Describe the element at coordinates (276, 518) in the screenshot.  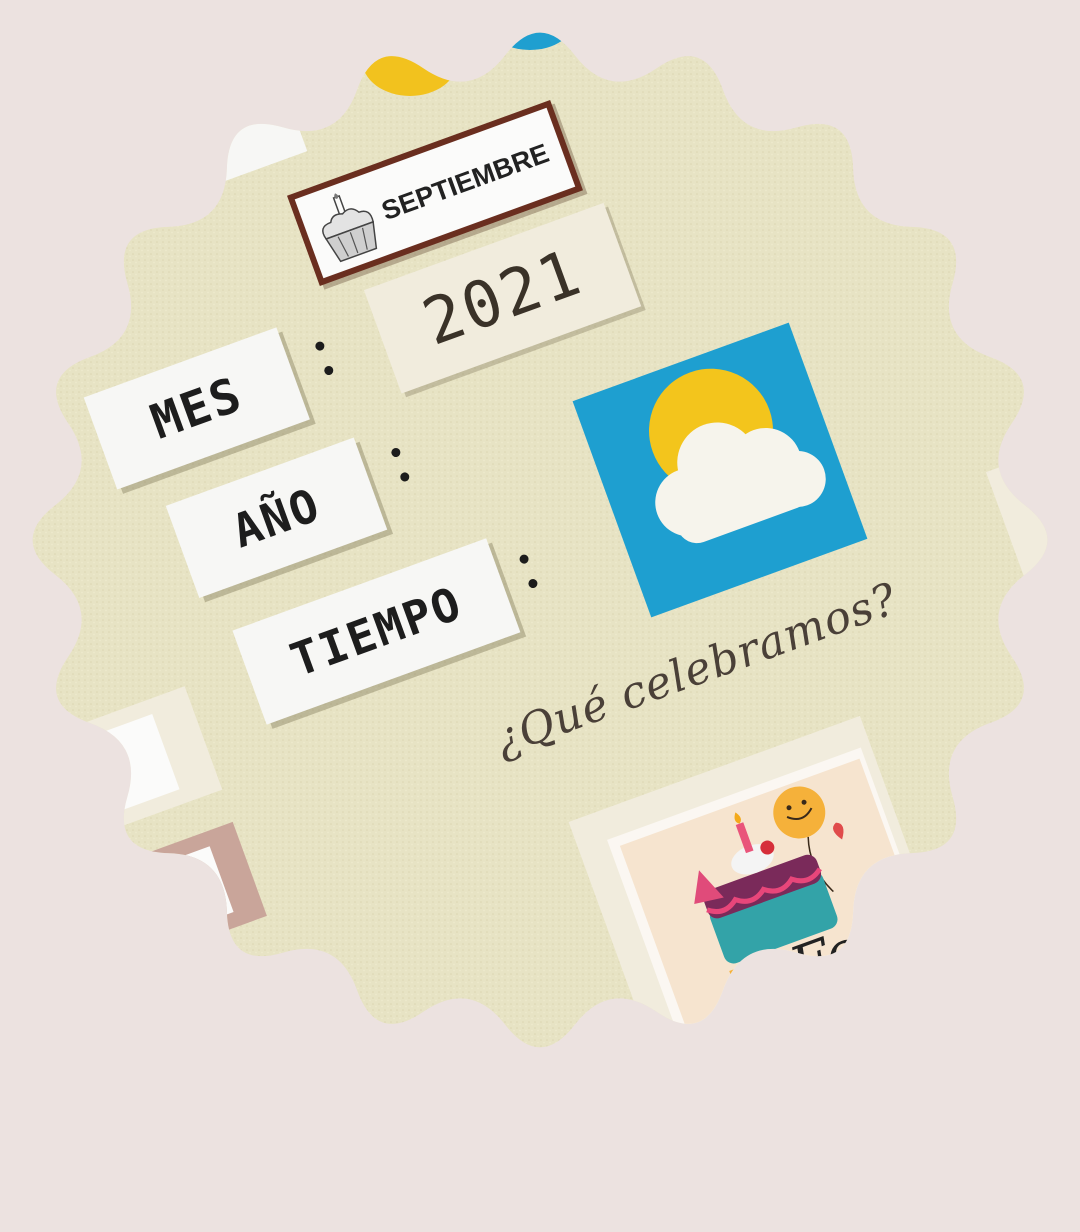
I see `label-anio: AÑO` at that location.